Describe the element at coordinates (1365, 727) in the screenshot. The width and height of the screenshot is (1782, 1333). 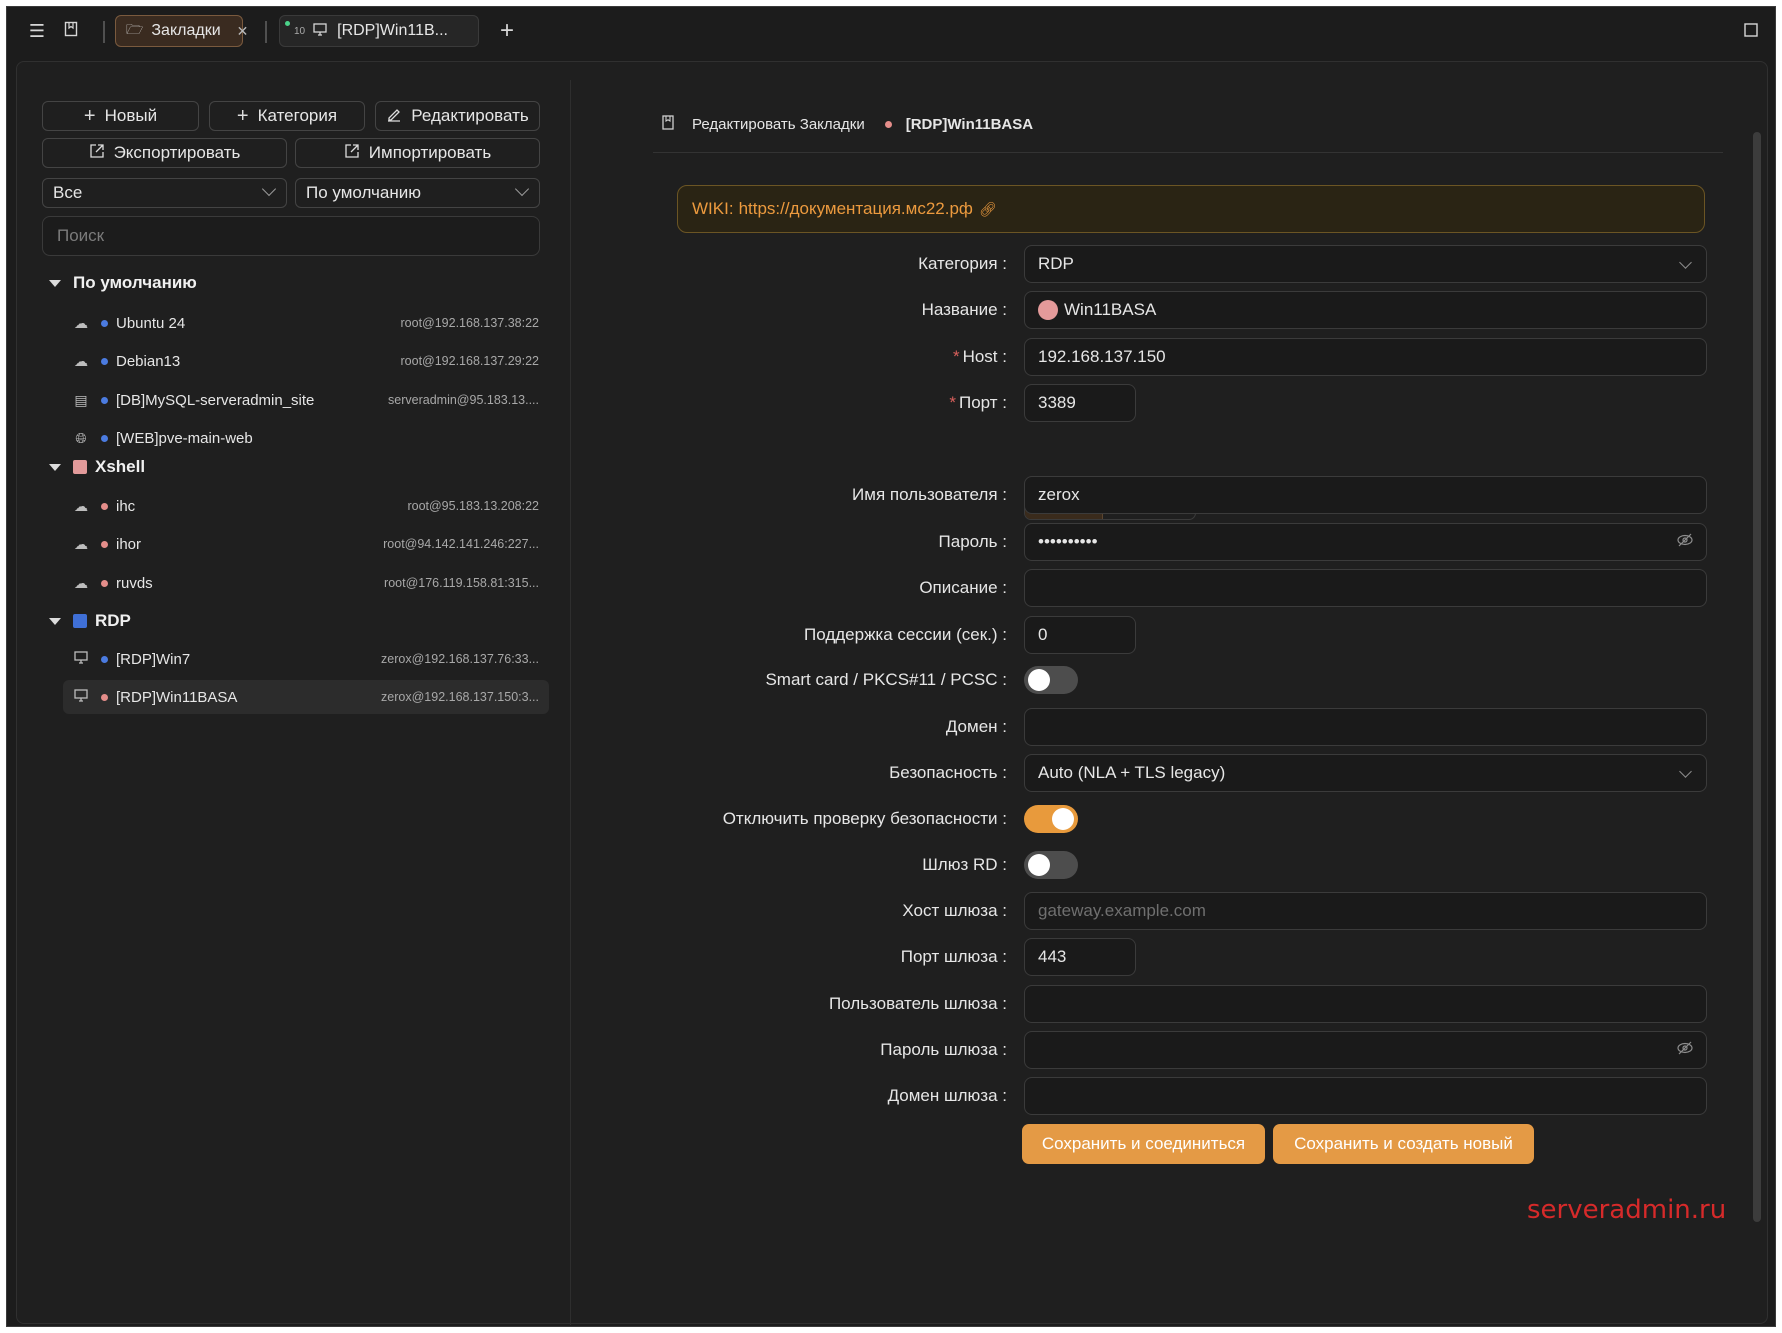
I see `domain-input` at that location.